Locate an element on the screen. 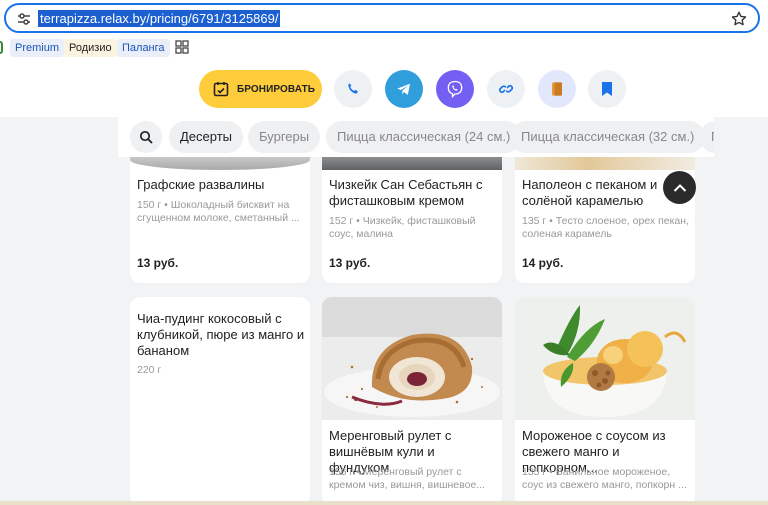 The image size is (768, 505). meringue-roll-photo is located at coordinates (412, 358).